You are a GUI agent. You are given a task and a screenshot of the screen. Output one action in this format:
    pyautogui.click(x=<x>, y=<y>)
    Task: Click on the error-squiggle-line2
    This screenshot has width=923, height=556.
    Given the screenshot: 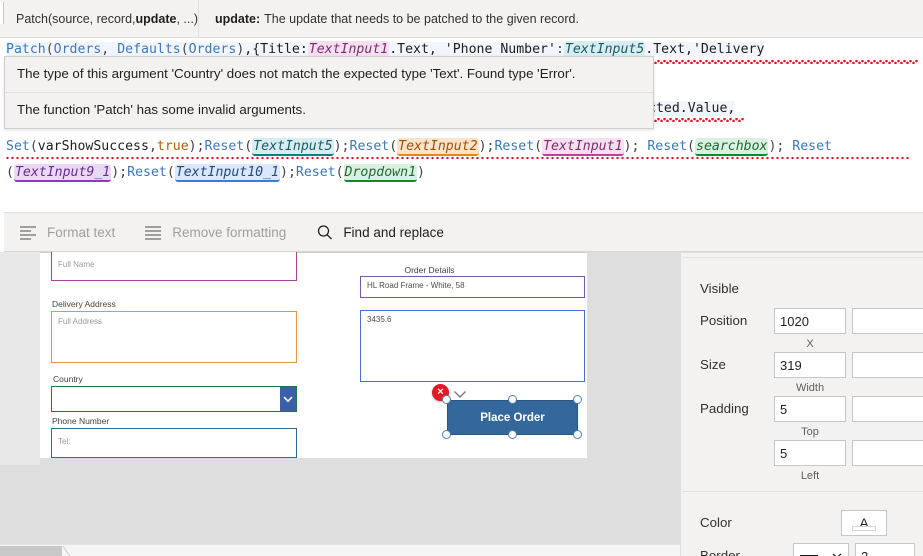 What is the action you would take?
    pyautogui.click(x=696, y=120)
    